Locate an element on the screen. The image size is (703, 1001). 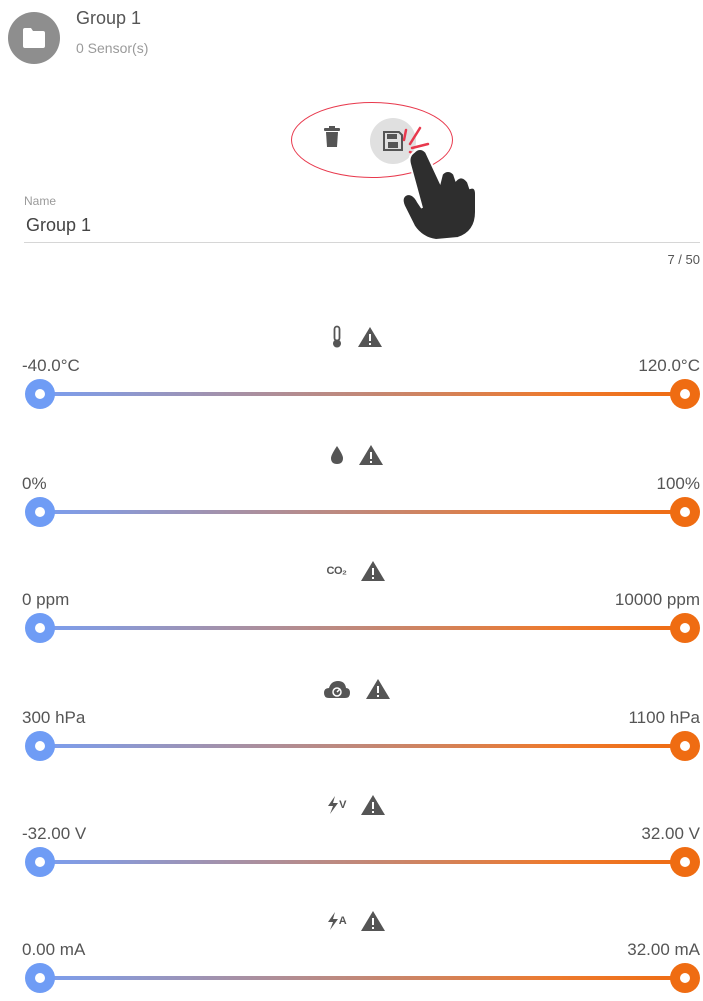
current-unit: A is located at coordinates (342, 921).